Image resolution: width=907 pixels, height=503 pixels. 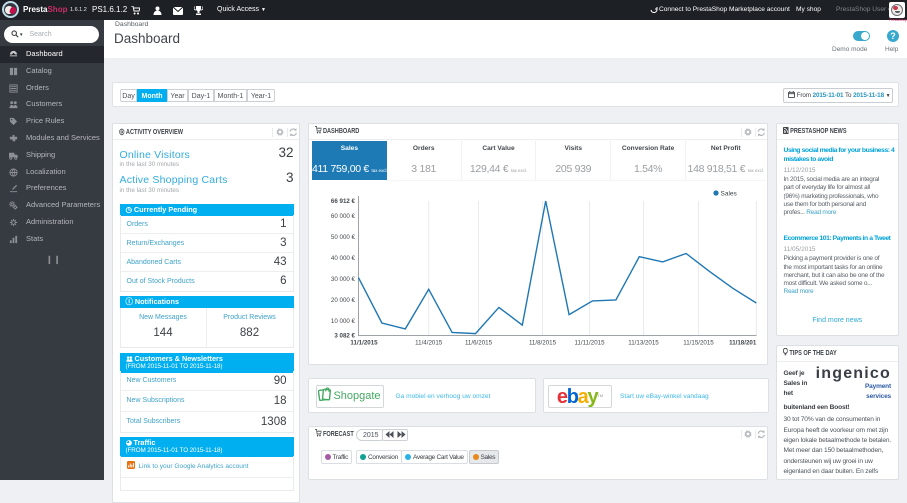 What do you see at coordinates (342, 279) in the screenshot?
I see `svg-text: 30 000 €` at bounding box center [342, 279].